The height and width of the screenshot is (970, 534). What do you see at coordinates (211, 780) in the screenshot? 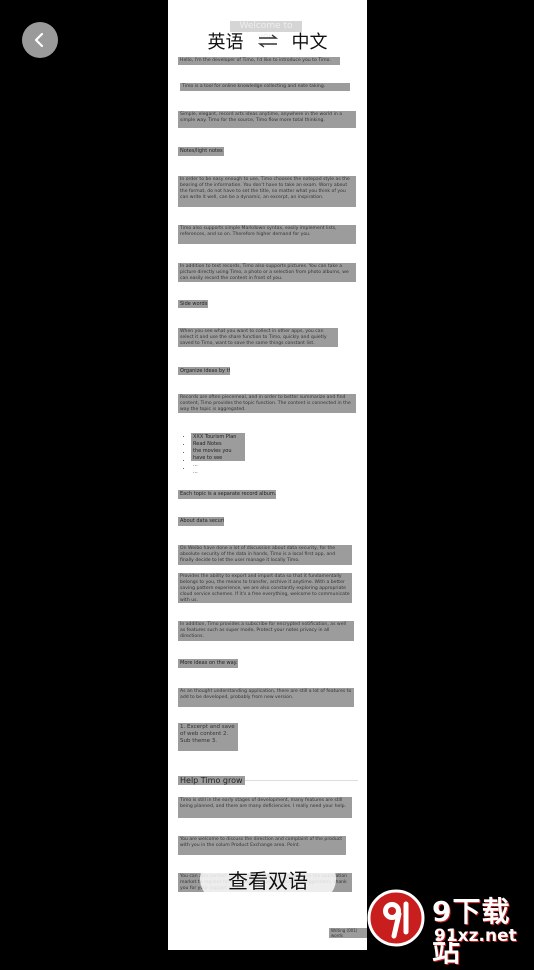
I see `help-heading: Help Timo grow` at bounding box center [211, 780].